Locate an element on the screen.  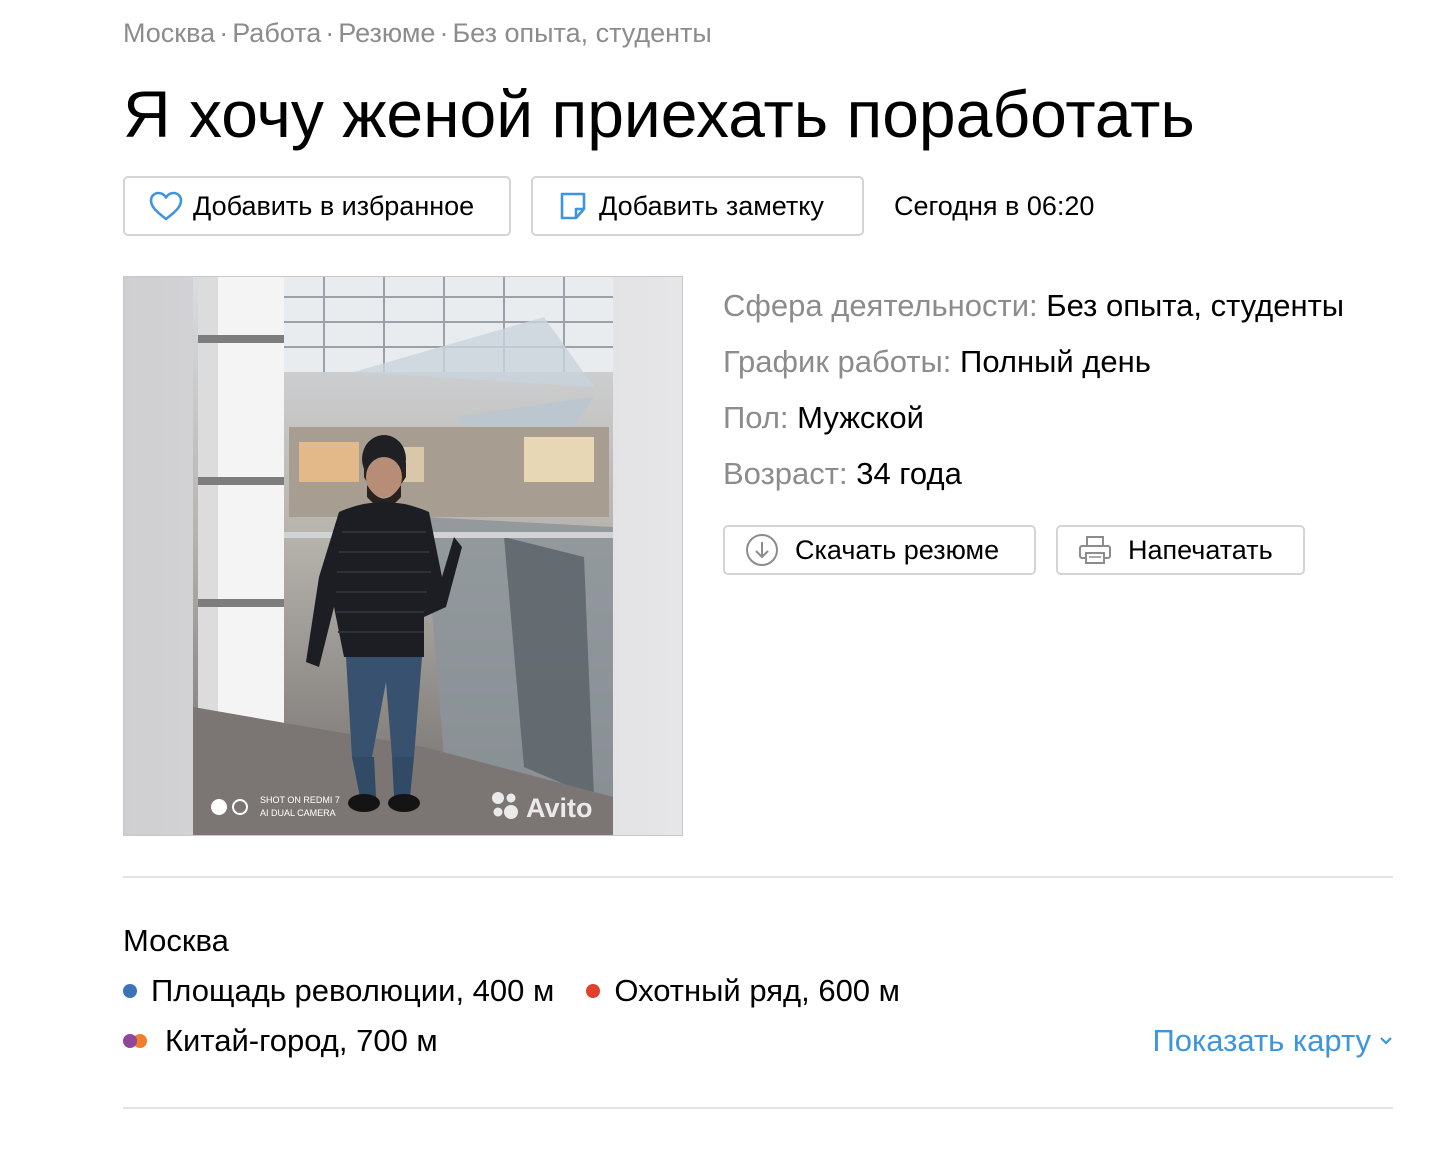
chevron-down-icon is located at coordinates (1386, 1041).